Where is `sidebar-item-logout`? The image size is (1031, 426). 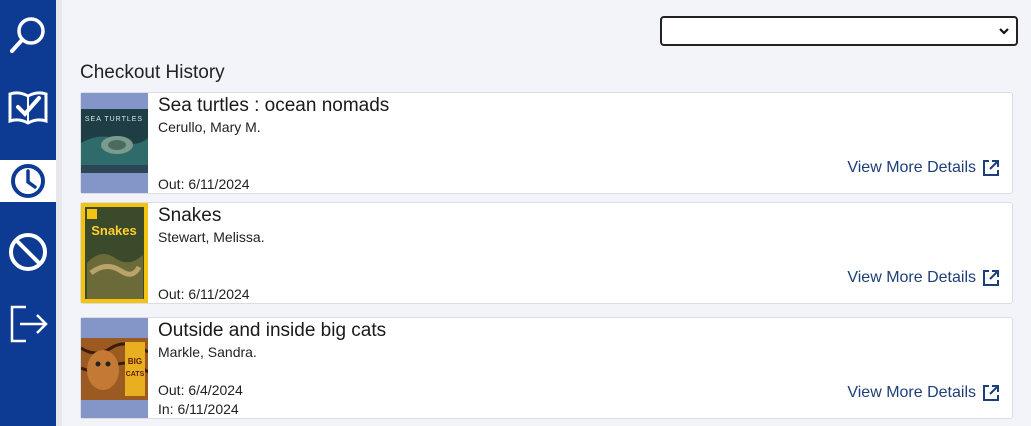 sidebar-item-logout is located at coordinates (28, 324).